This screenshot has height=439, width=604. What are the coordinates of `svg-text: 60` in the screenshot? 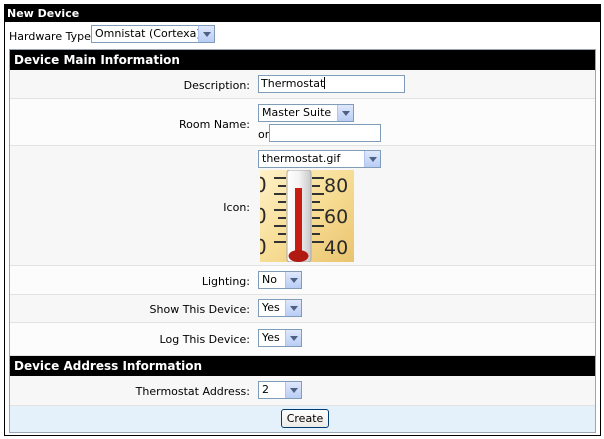 It's located at (336, 217).